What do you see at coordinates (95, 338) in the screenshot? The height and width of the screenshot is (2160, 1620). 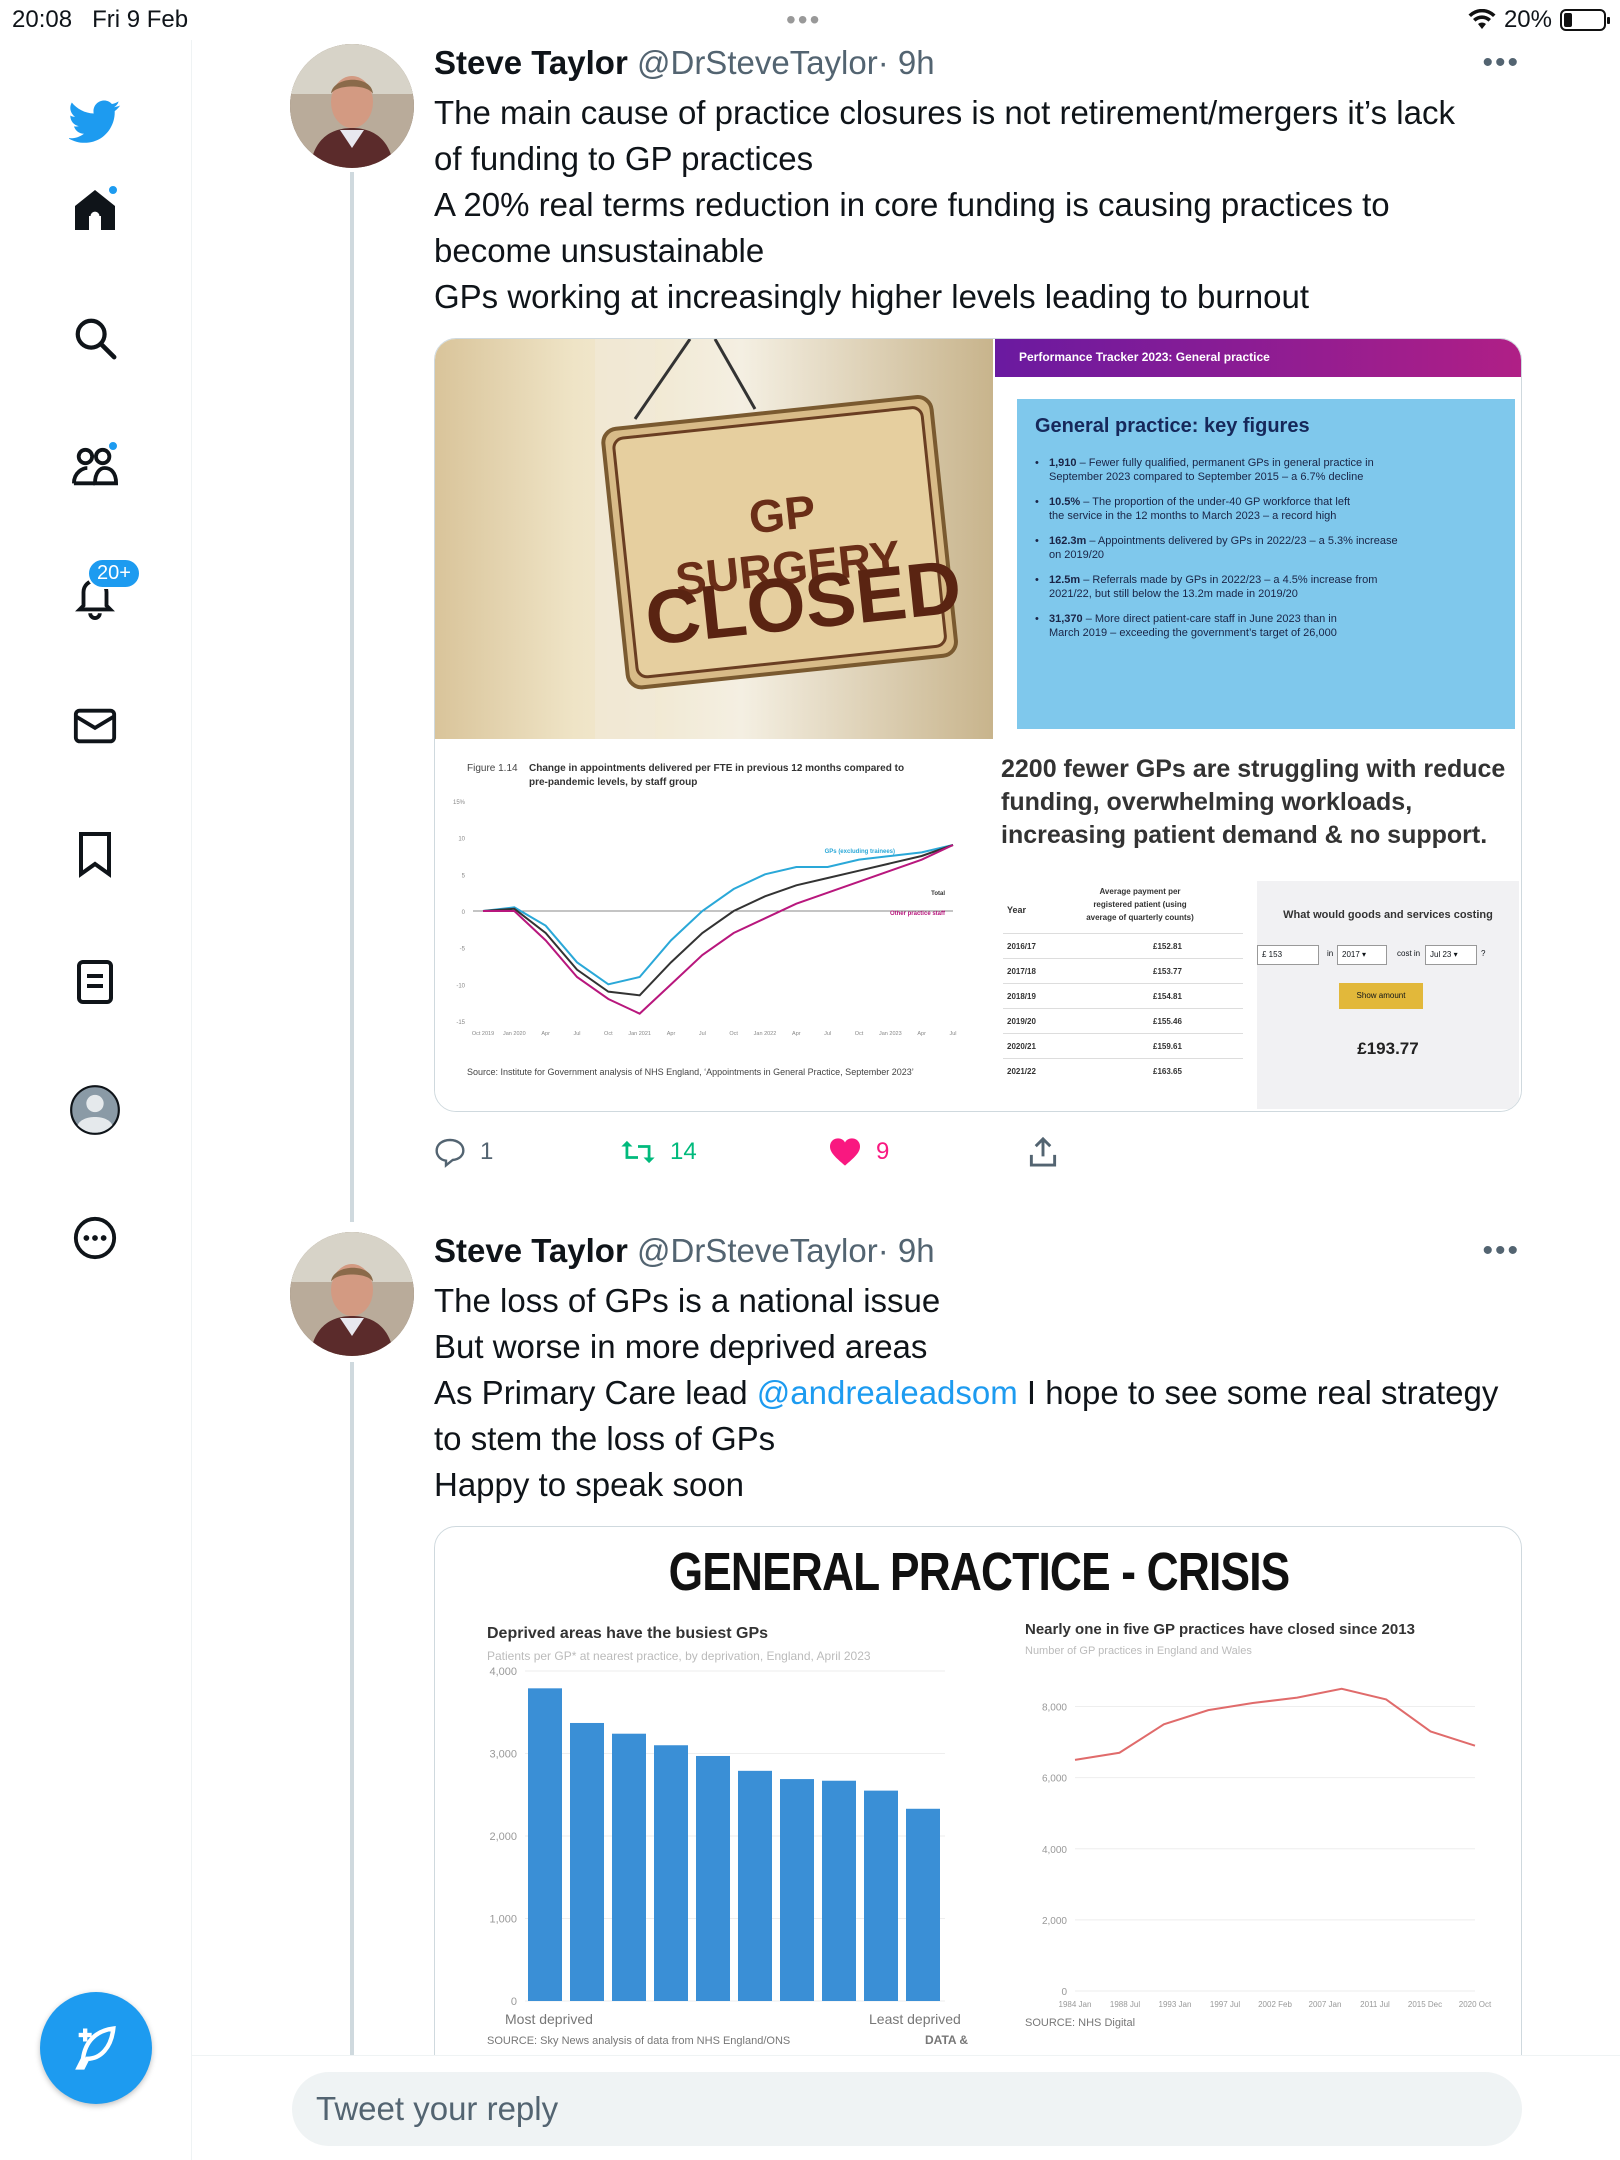 I see `search-icon` at bounding box center [95, 338].